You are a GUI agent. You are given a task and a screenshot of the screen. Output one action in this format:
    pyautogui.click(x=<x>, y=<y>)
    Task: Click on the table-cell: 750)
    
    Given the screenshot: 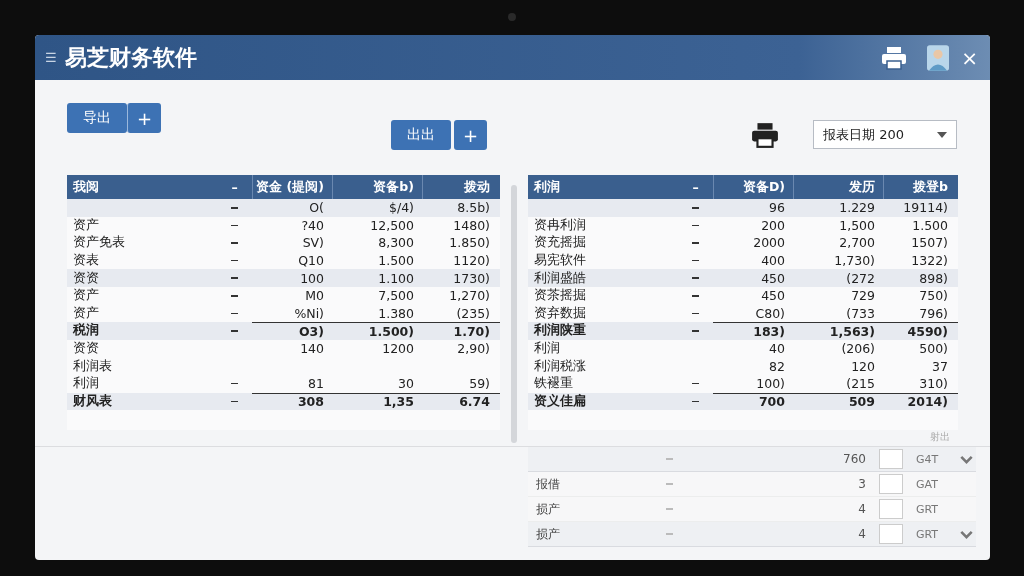 What is the action you would take?
    pyautogui.click(x=933, y=296)
    